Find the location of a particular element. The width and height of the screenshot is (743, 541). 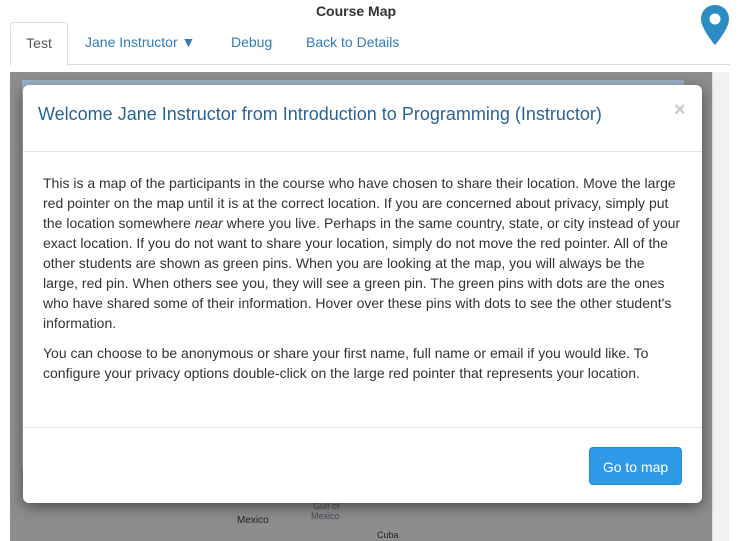

page-scrollbar is located at coordinates (720, 306).